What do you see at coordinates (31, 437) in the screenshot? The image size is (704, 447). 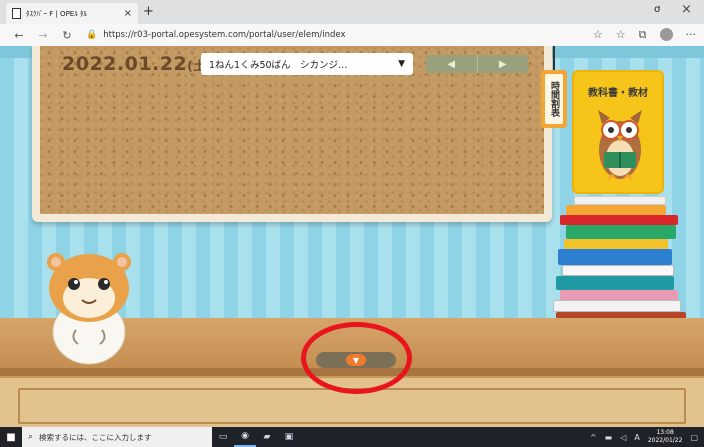 I see `search-icon: ⌕` at bounding box center [31, 437].